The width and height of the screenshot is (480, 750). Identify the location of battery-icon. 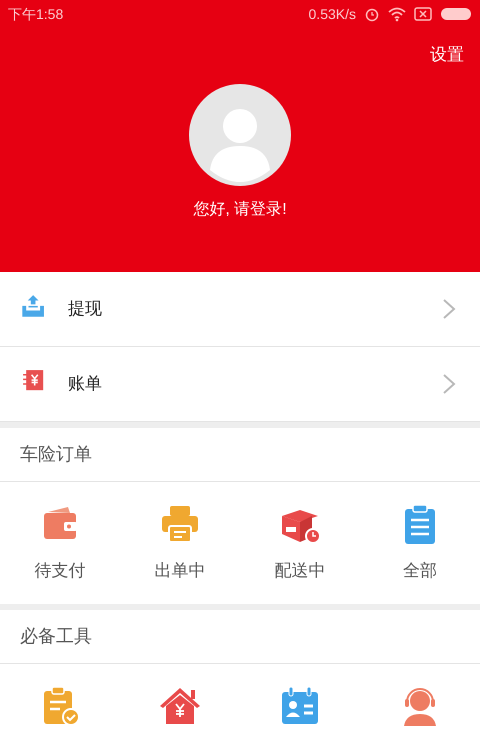
(456, 14).